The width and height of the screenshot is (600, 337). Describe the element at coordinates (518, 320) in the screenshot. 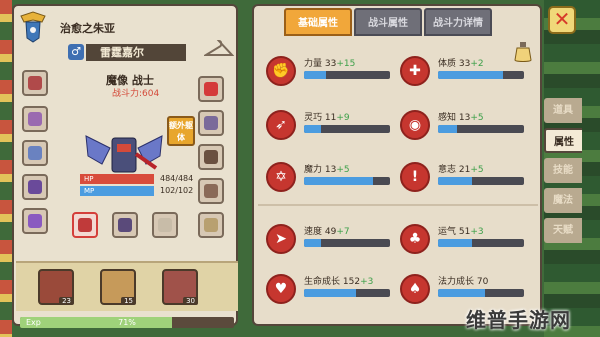

I see `watermark-logo: 维普手游网` at that location.